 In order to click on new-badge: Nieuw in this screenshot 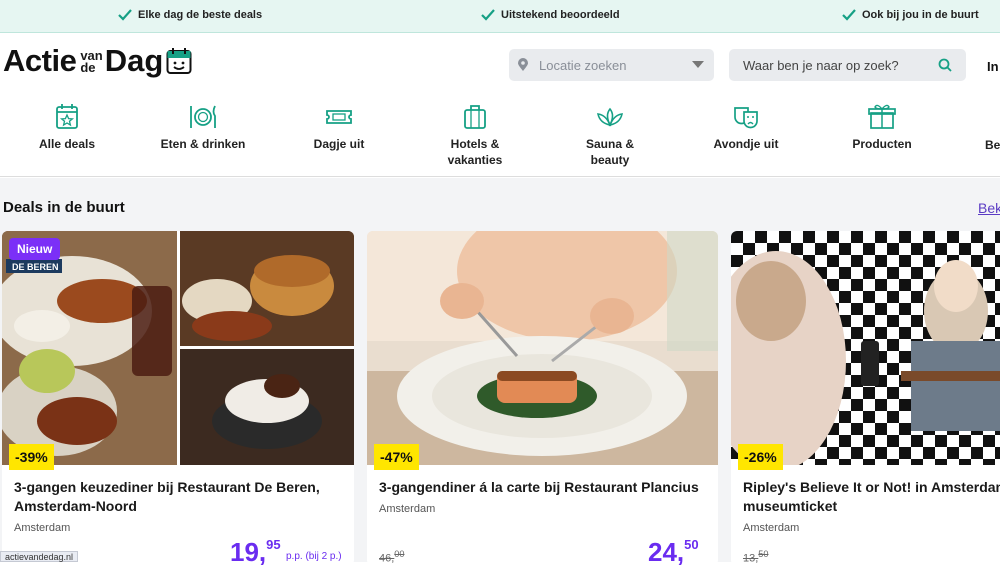, I will do `click(35, 249)`.